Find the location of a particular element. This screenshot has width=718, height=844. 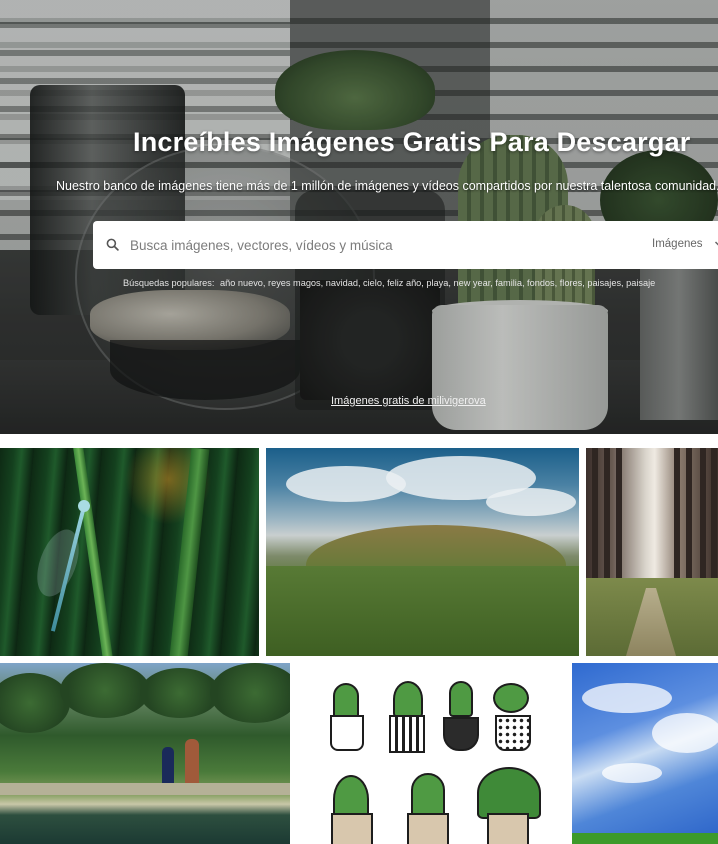

gallery-image-forest-path is located at coordinates (652, 552).